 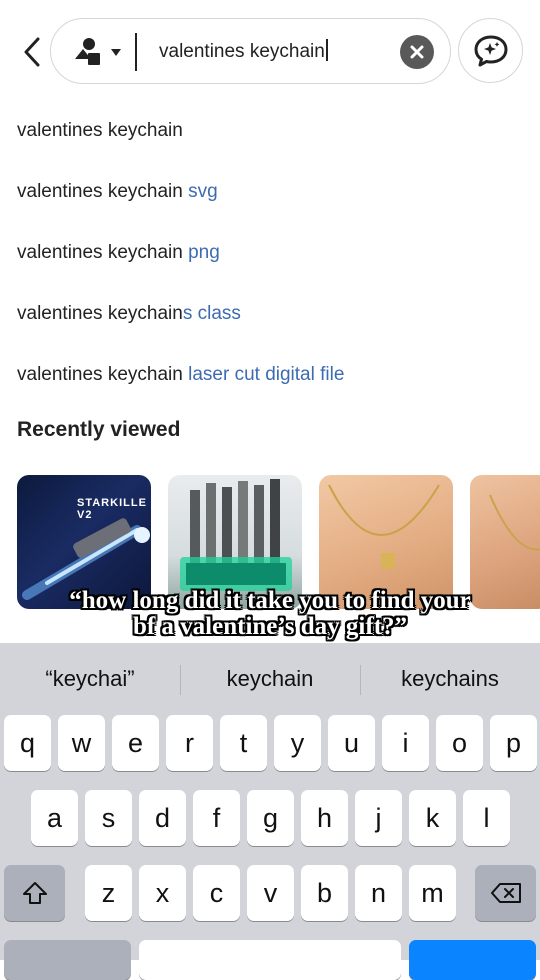 I want to click on recently-viewed-heading: Recently viewed, so click(x=99, y=429).